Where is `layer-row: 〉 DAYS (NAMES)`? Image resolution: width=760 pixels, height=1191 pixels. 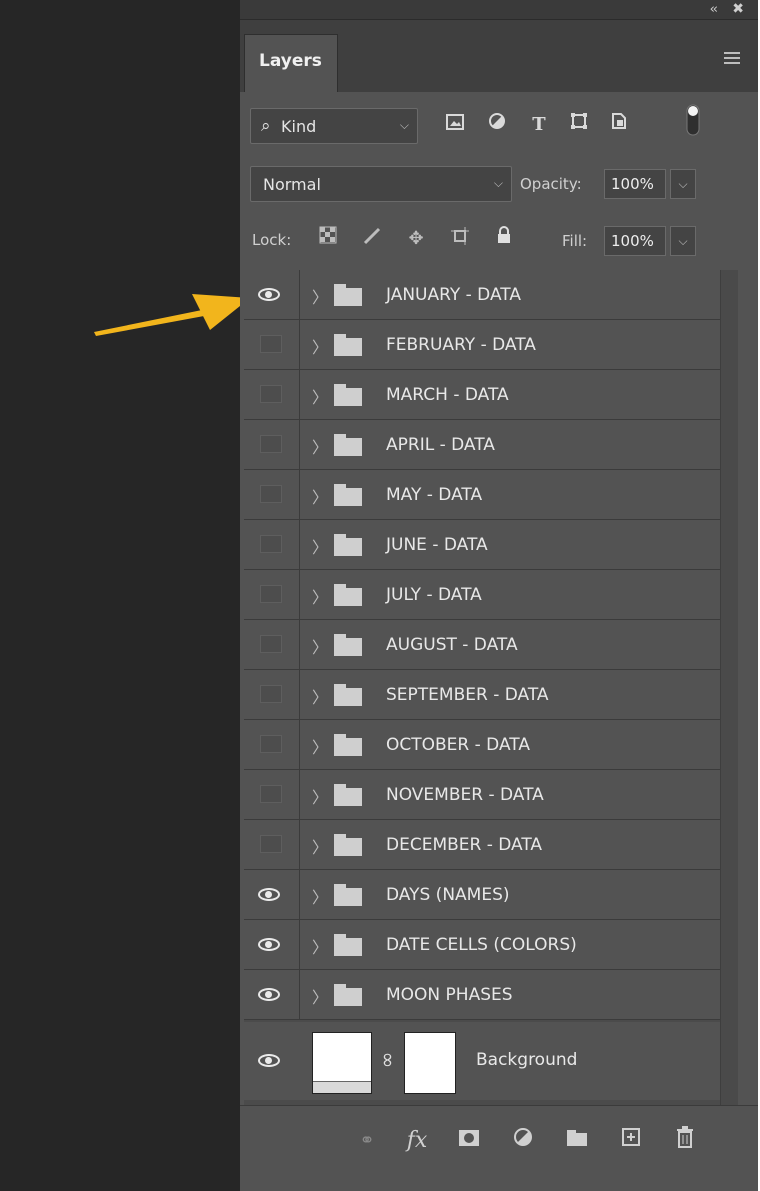
layer-row: 〉 DAYS (NAMES) is located at coordinates (482, 895).